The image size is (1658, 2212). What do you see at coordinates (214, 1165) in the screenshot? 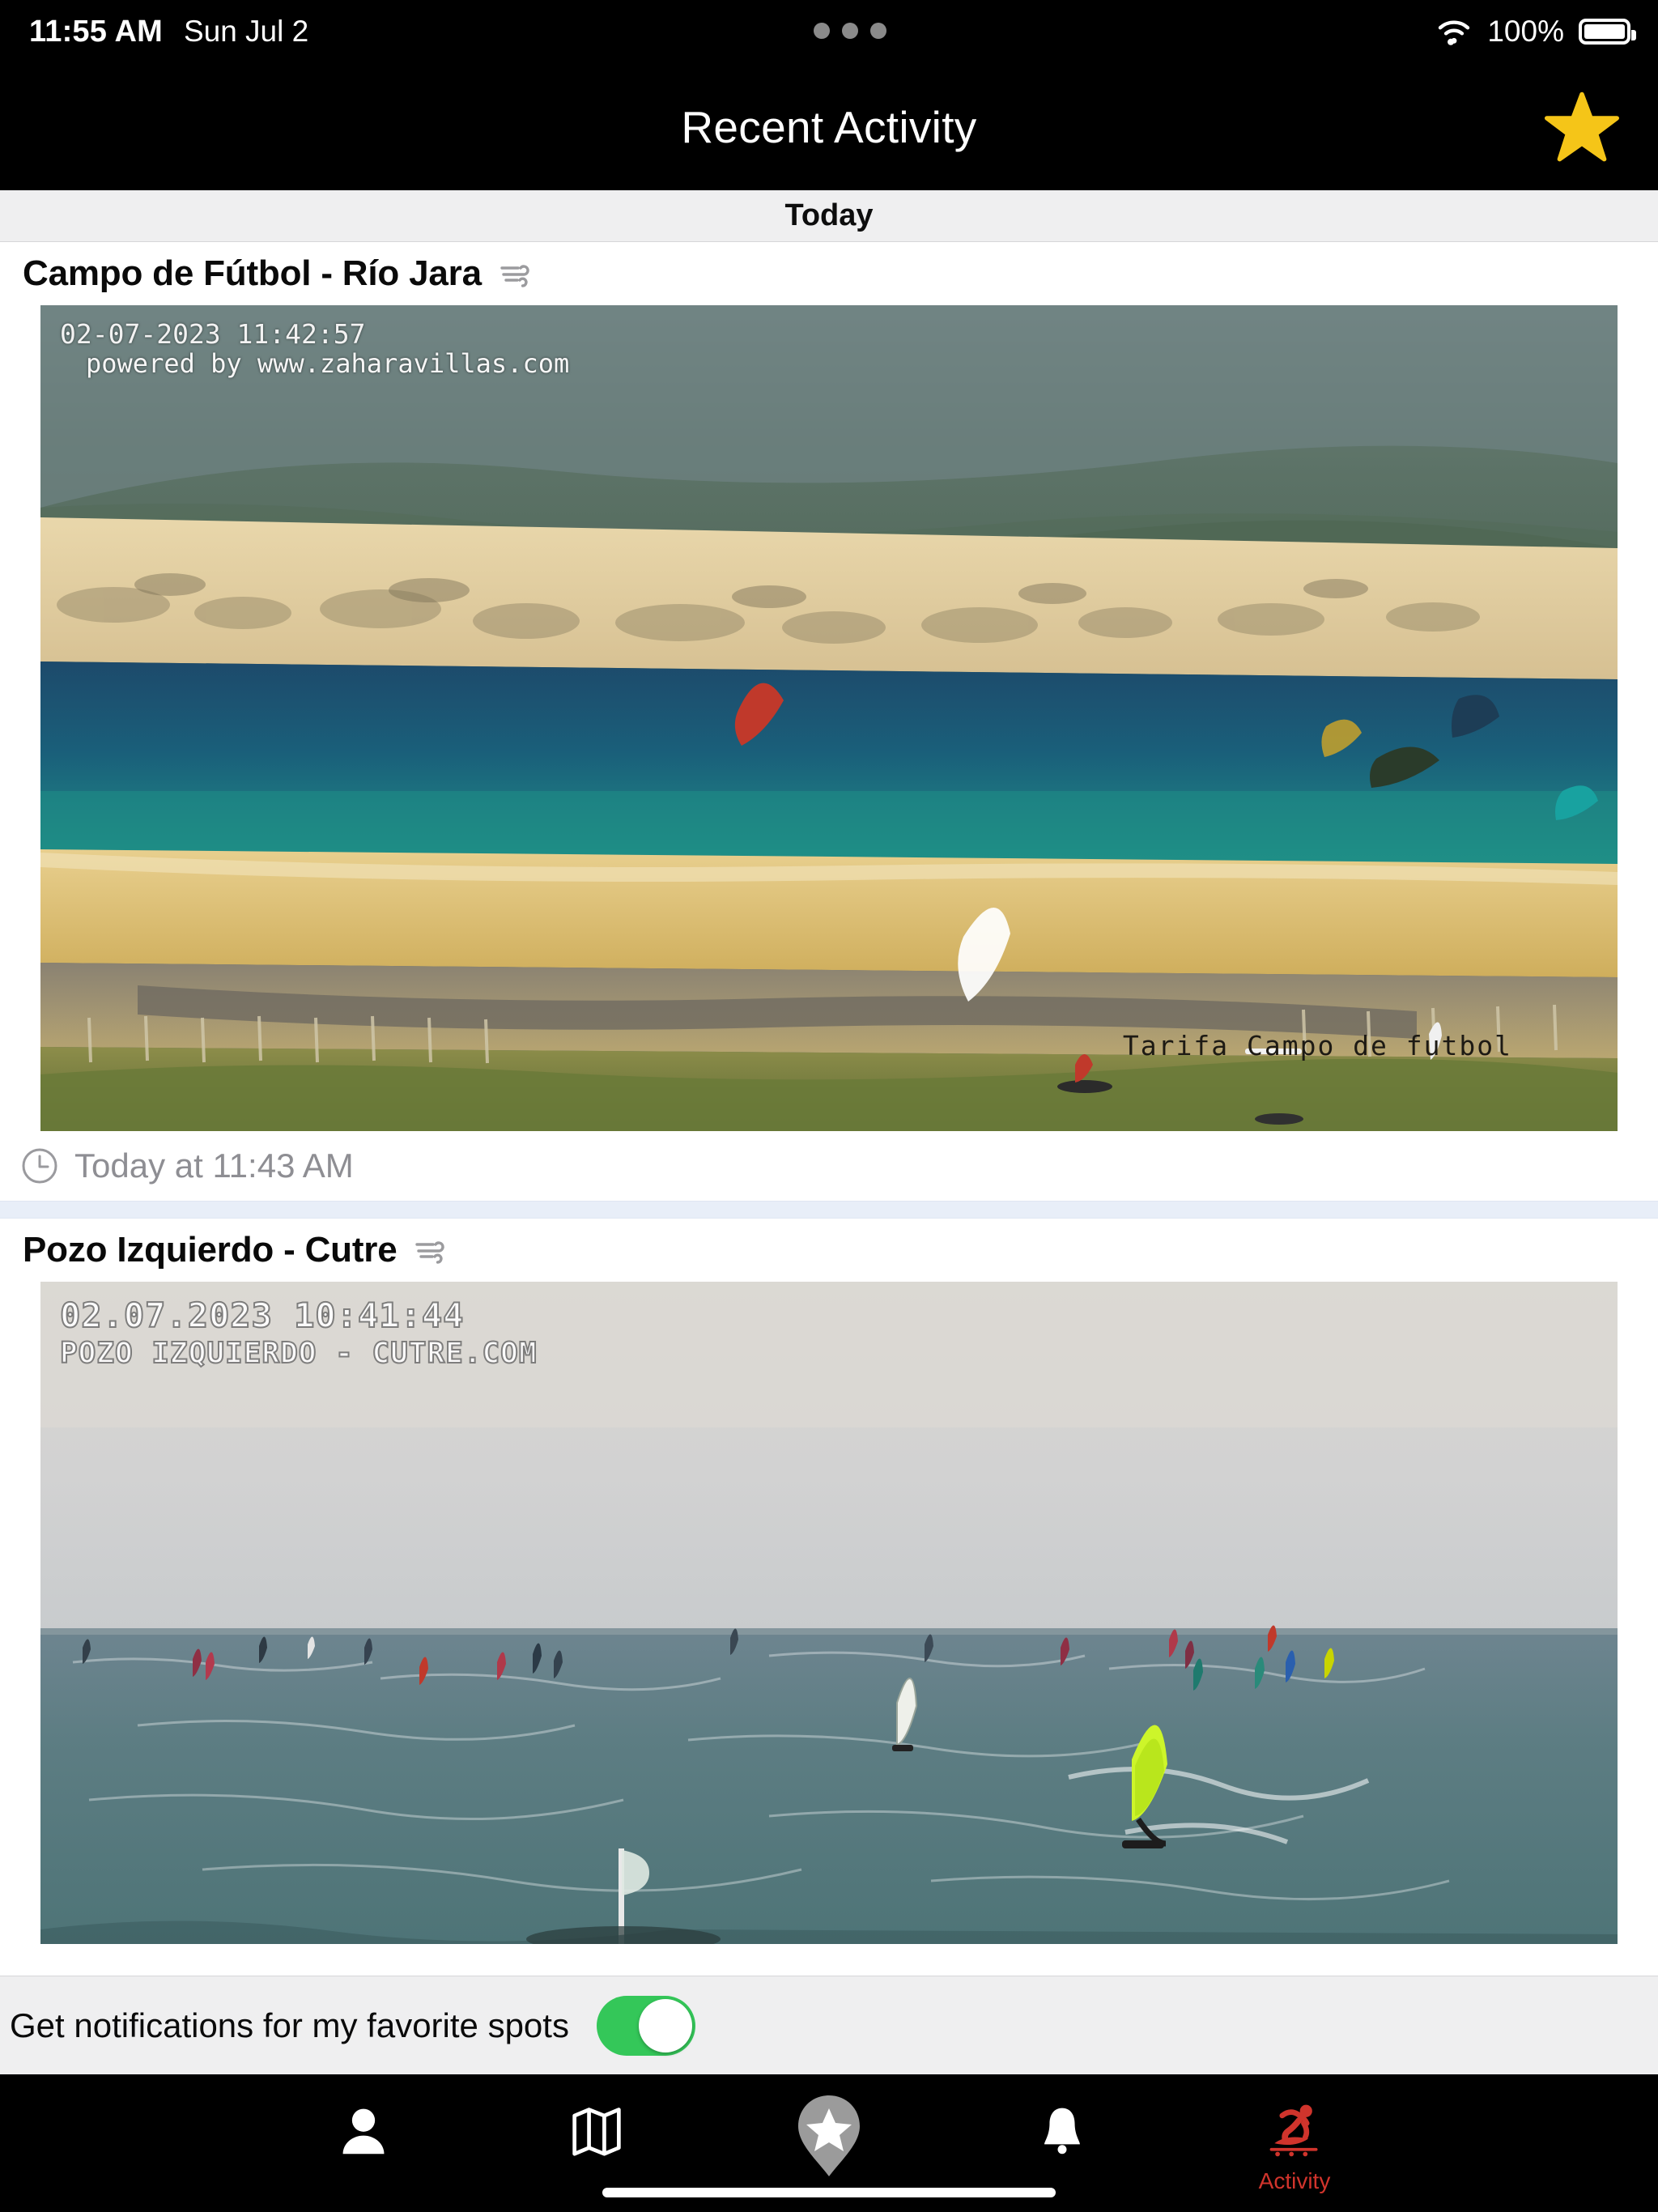
I see `activity-timestamp: Today at 11:43 AM` at bounding box center [214, 1165].